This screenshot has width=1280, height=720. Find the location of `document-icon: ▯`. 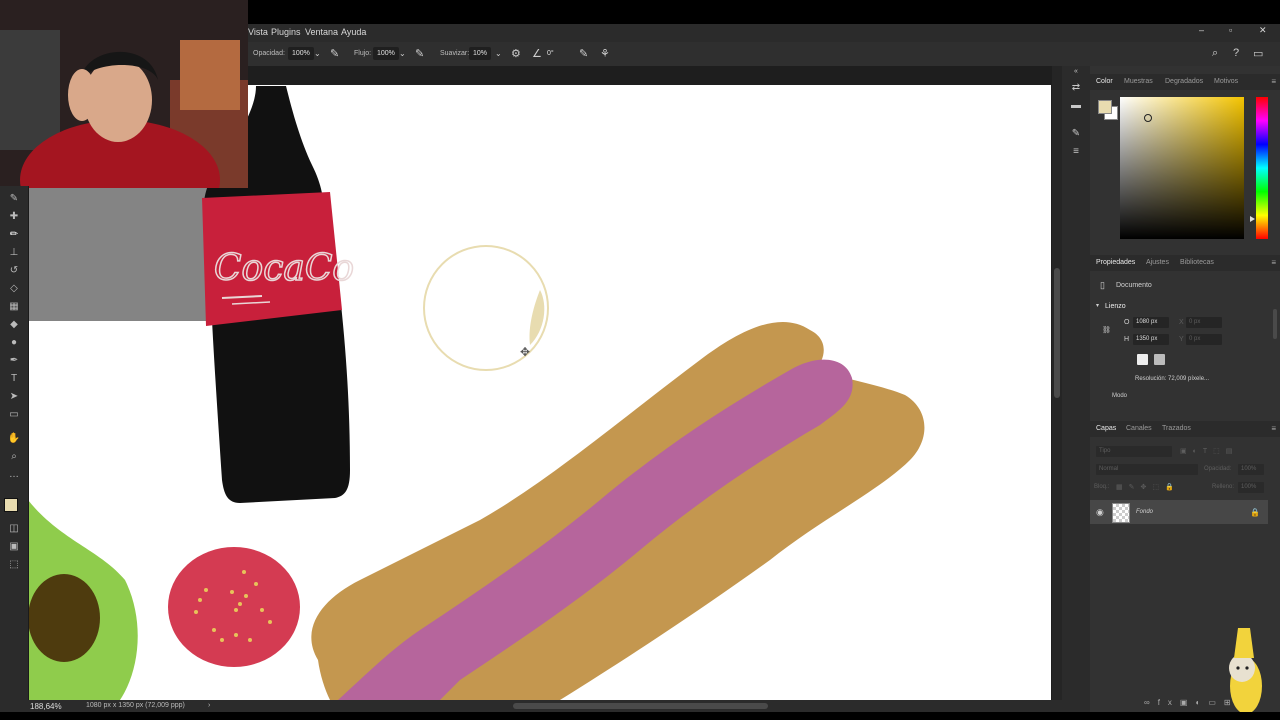

document-icon: ▯ is located at coordinates (1102, 285).